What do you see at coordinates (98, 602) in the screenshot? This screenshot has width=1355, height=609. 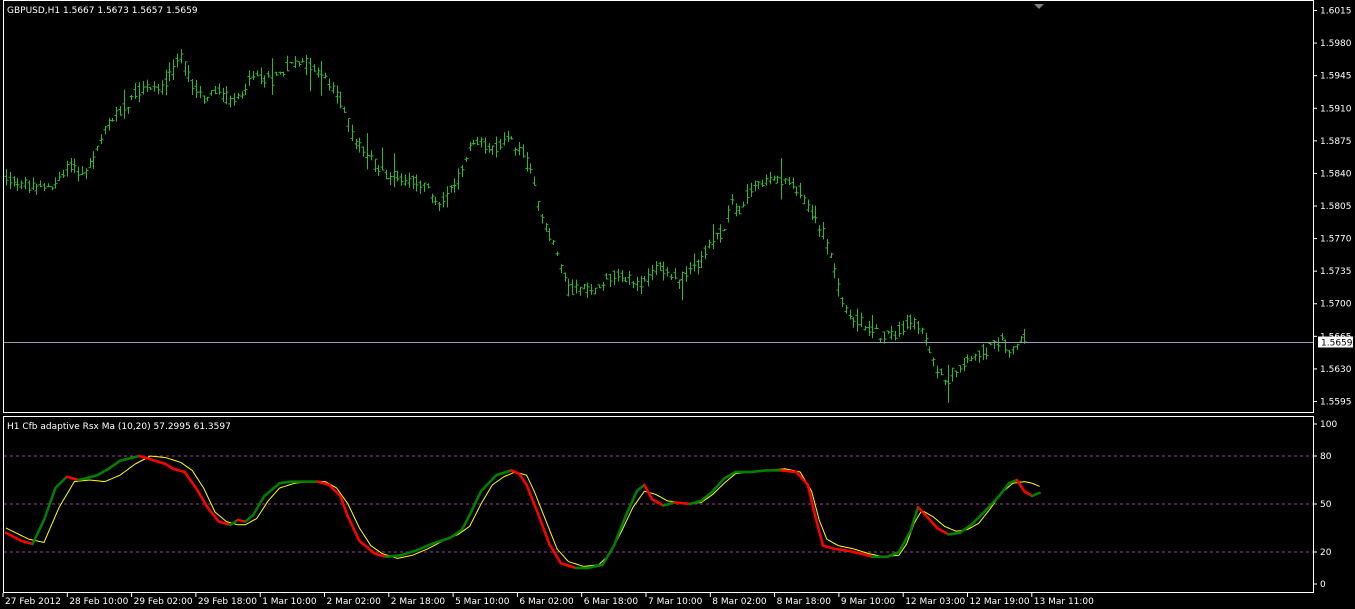 I see `time-axis-label: 28 Feb 10:00` at bounding box center [98, 602].